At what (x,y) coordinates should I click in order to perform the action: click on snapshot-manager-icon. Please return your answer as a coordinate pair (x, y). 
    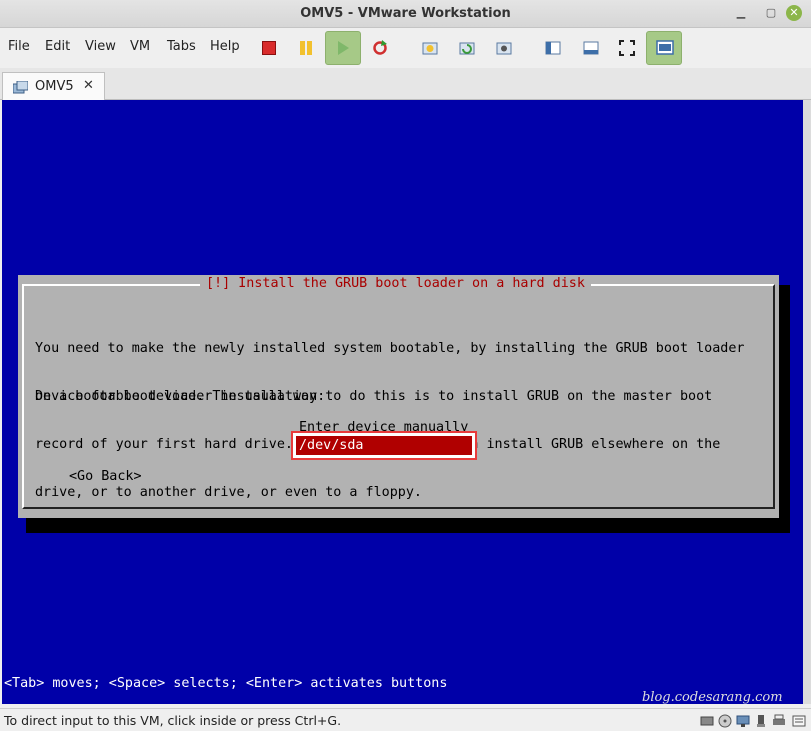
    Looking at the image, I should click on (504, 48).